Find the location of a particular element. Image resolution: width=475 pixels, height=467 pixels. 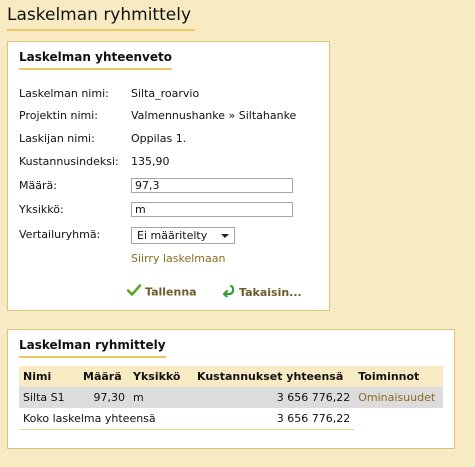

col-header-total: Kustannukset yhteensä is located at coordinates (274, 376).